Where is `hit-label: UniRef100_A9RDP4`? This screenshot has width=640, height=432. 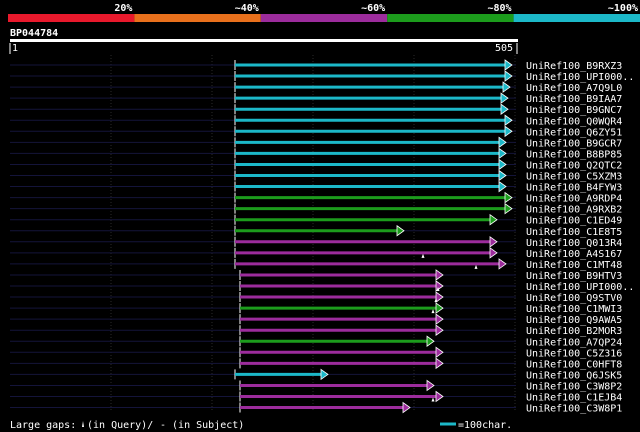
hit-label: UniRef100_A9RDP4 is located at coordinates (574, 199).